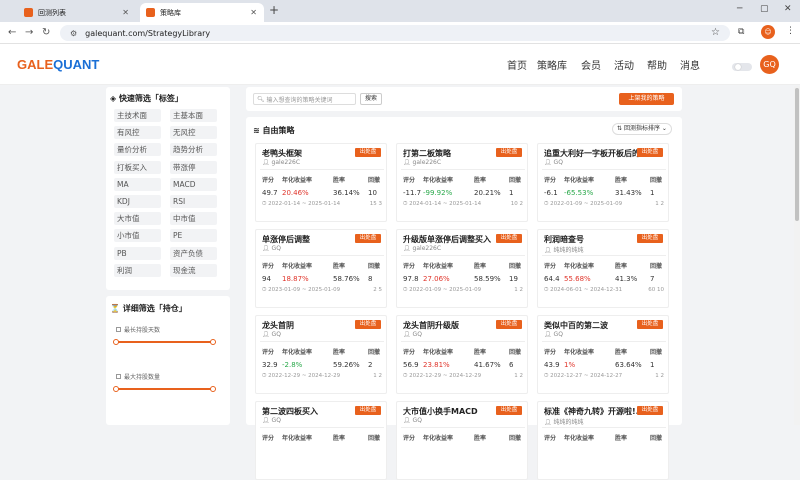  I want to click on filter-tag: RSI, so click(193, 201).